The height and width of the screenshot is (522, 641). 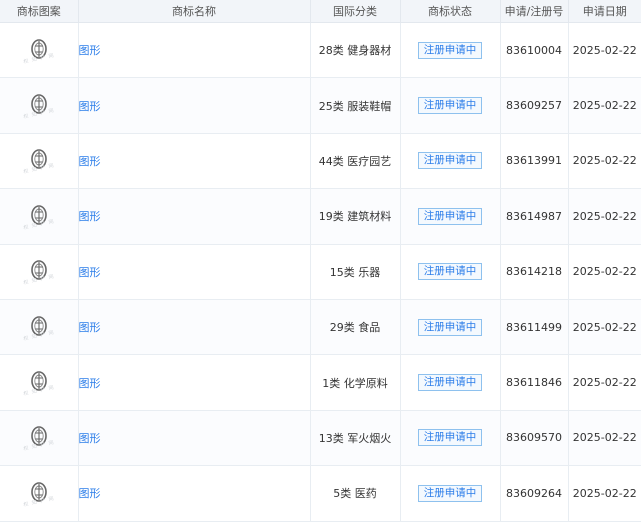 What do you see at coordinates (355, 105) in the screenshot?
I see `intl-class: 25类 服装鞋帽` at bounding box center [355, 105].